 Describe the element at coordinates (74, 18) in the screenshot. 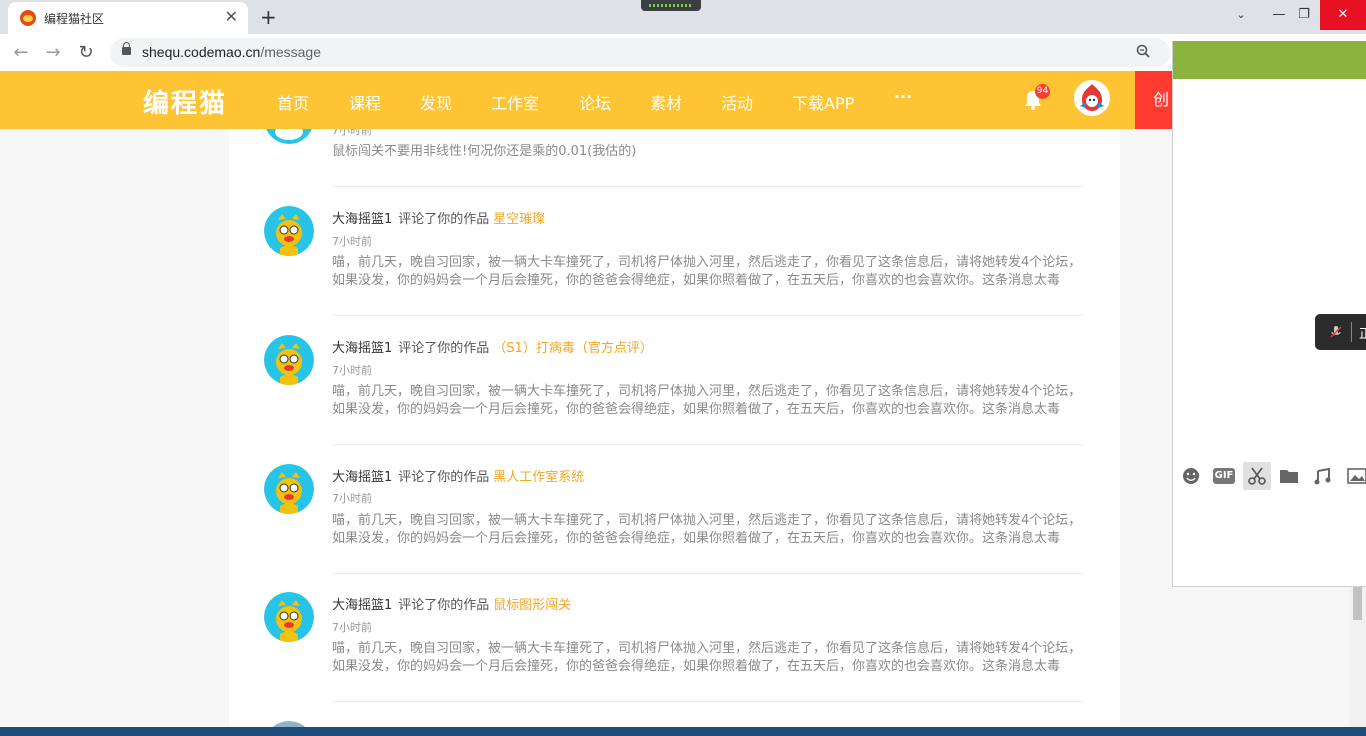

I see `tab-title: 编程猫社区` at that location.